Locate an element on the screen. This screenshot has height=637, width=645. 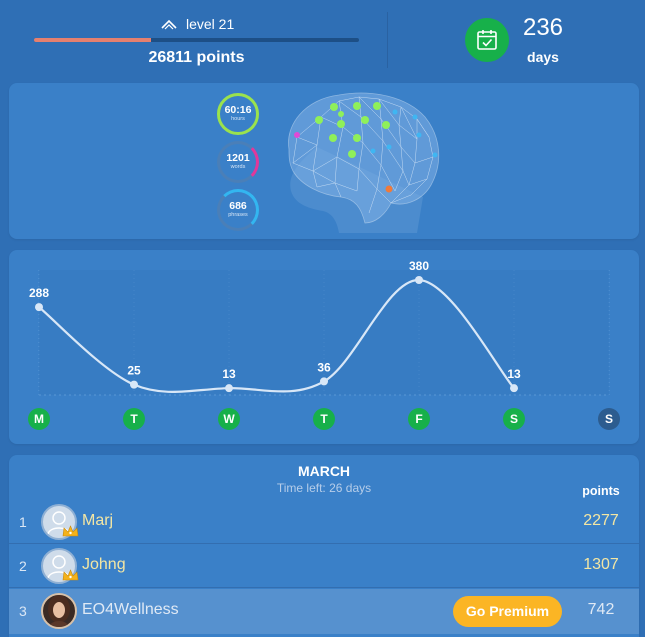
words-value: 1201 is located at coordinates (238, 158).